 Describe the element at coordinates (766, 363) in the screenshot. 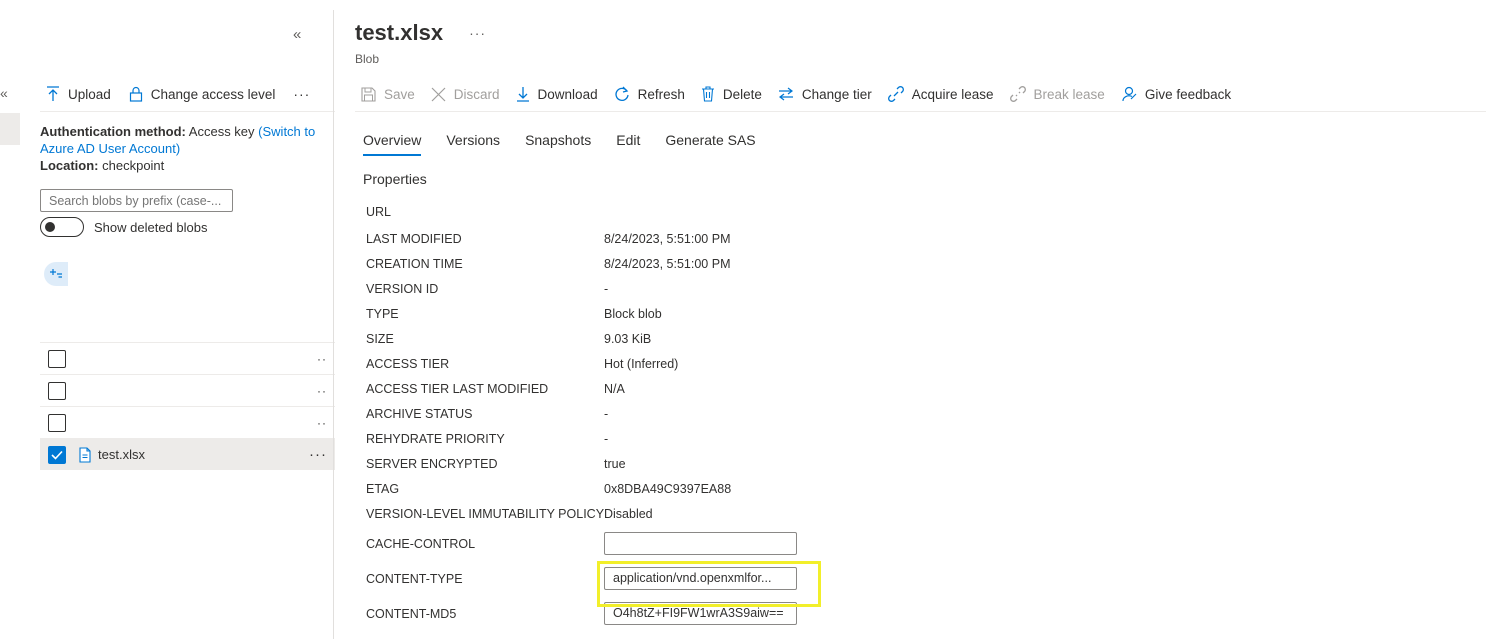

I see `property-row: ACCESS TIER Hot (Inferred)` at that location.